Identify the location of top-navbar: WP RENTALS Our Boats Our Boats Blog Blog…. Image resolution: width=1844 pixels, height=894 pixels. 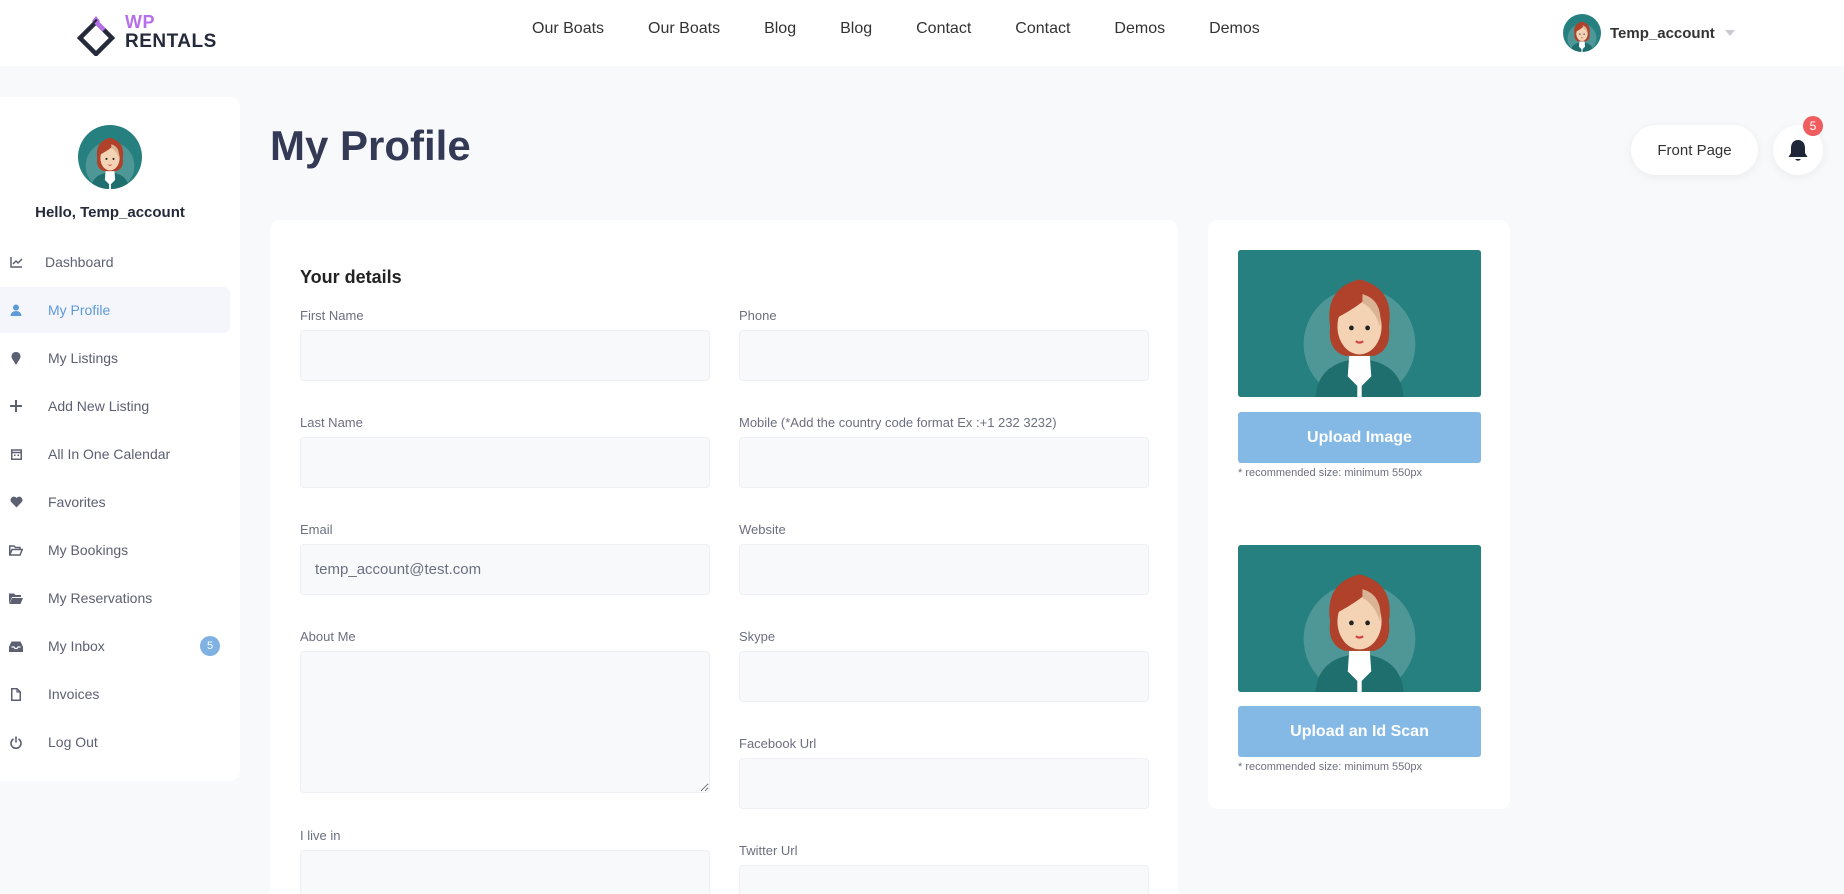
(922, 33).